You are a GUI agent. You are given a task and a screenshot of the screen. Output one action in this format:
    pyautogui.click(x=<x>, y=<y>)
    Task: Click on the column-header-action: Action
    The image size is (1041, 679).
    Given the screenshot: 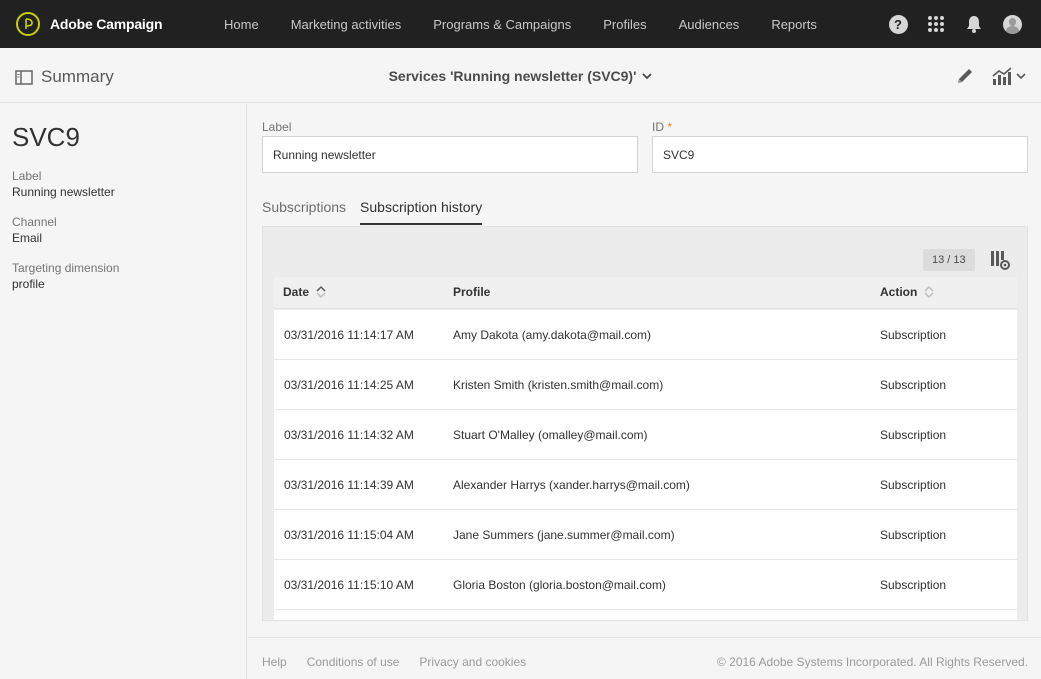 What is the action you would take?
    pyautogui.click(x=907, y=292)
    